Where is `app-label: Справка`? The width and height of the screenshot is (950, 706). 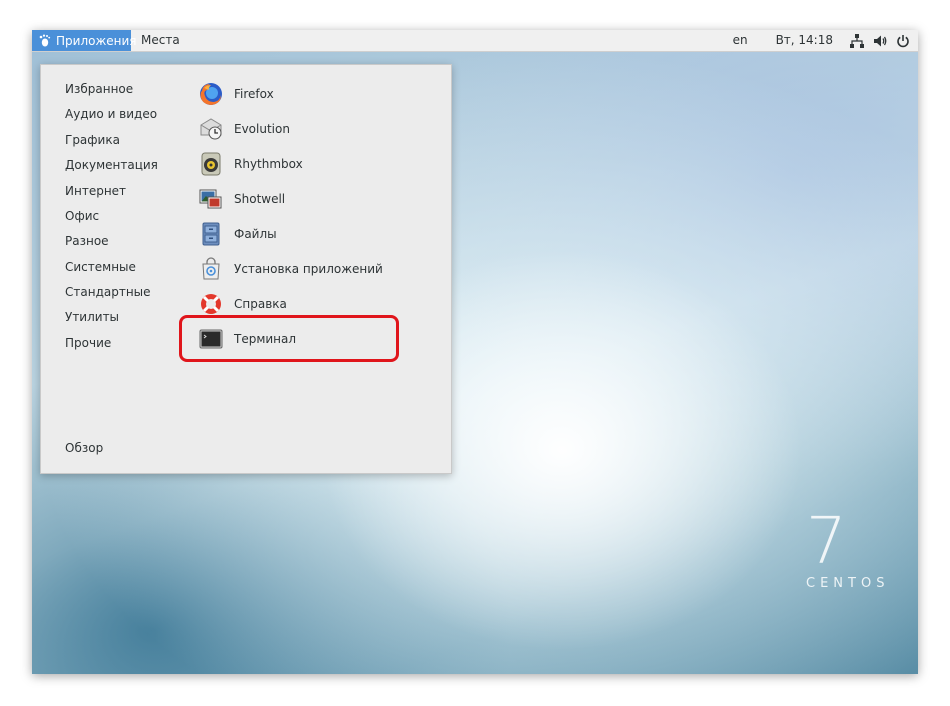
app-label: Справка is located at coordinates (260, 304).